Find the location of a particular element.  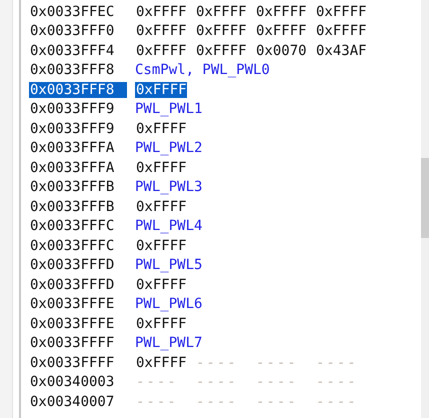

symbol-label: PWL_PWL3 is located at coordinates (168, 187).